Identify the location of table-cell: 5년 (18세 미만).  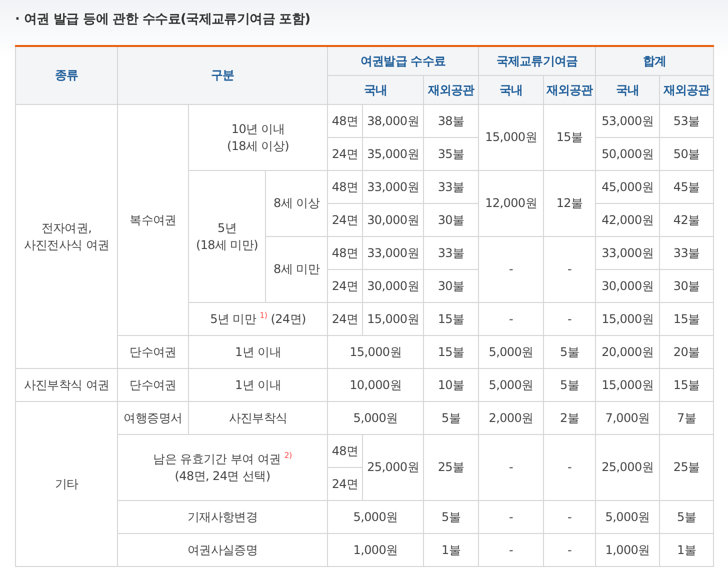
(227, 236).